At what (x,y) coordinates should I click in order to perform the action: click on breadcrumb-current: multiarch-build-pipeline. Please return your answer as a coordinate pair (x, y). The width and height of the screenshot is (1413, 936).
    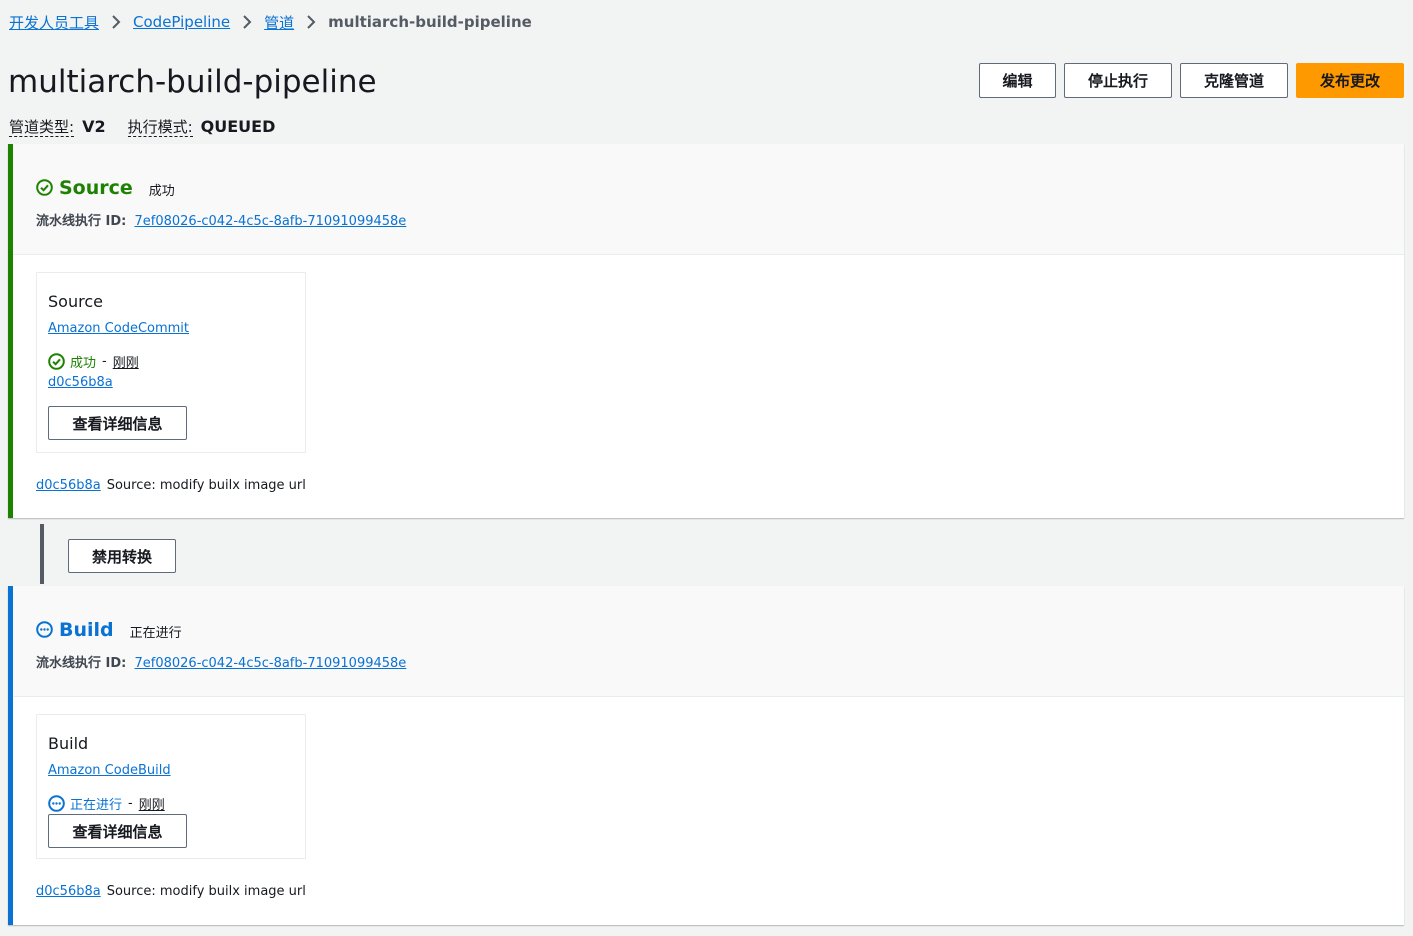
    Looking at the image, I should click on (430, 22).